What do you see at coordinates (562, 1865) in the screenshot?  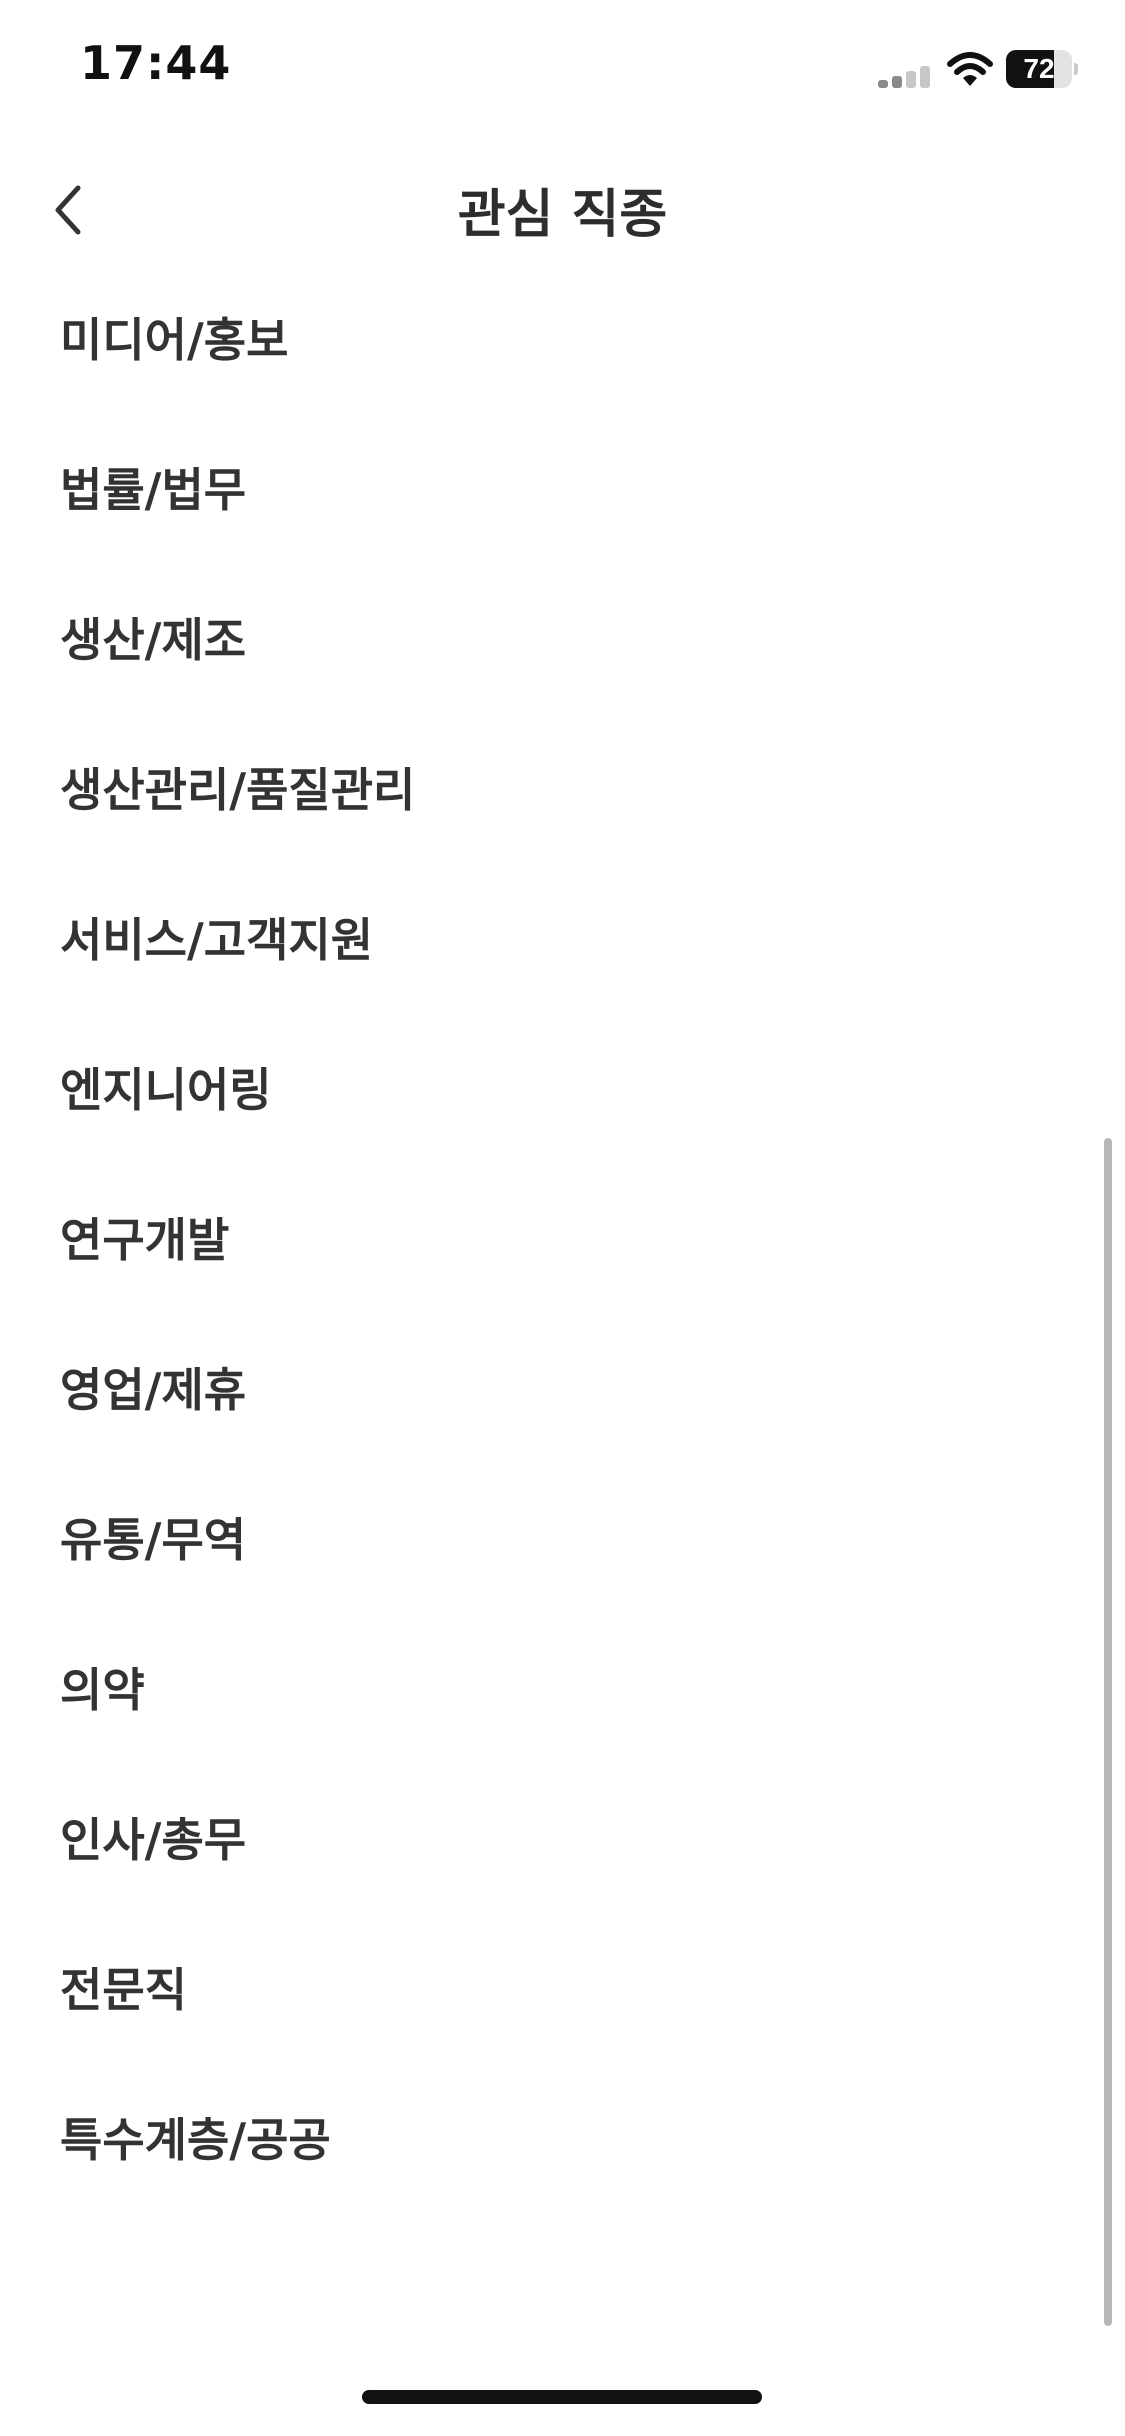 I see `job-category-item: 인사/총무` at bounding box center [562, 1865].